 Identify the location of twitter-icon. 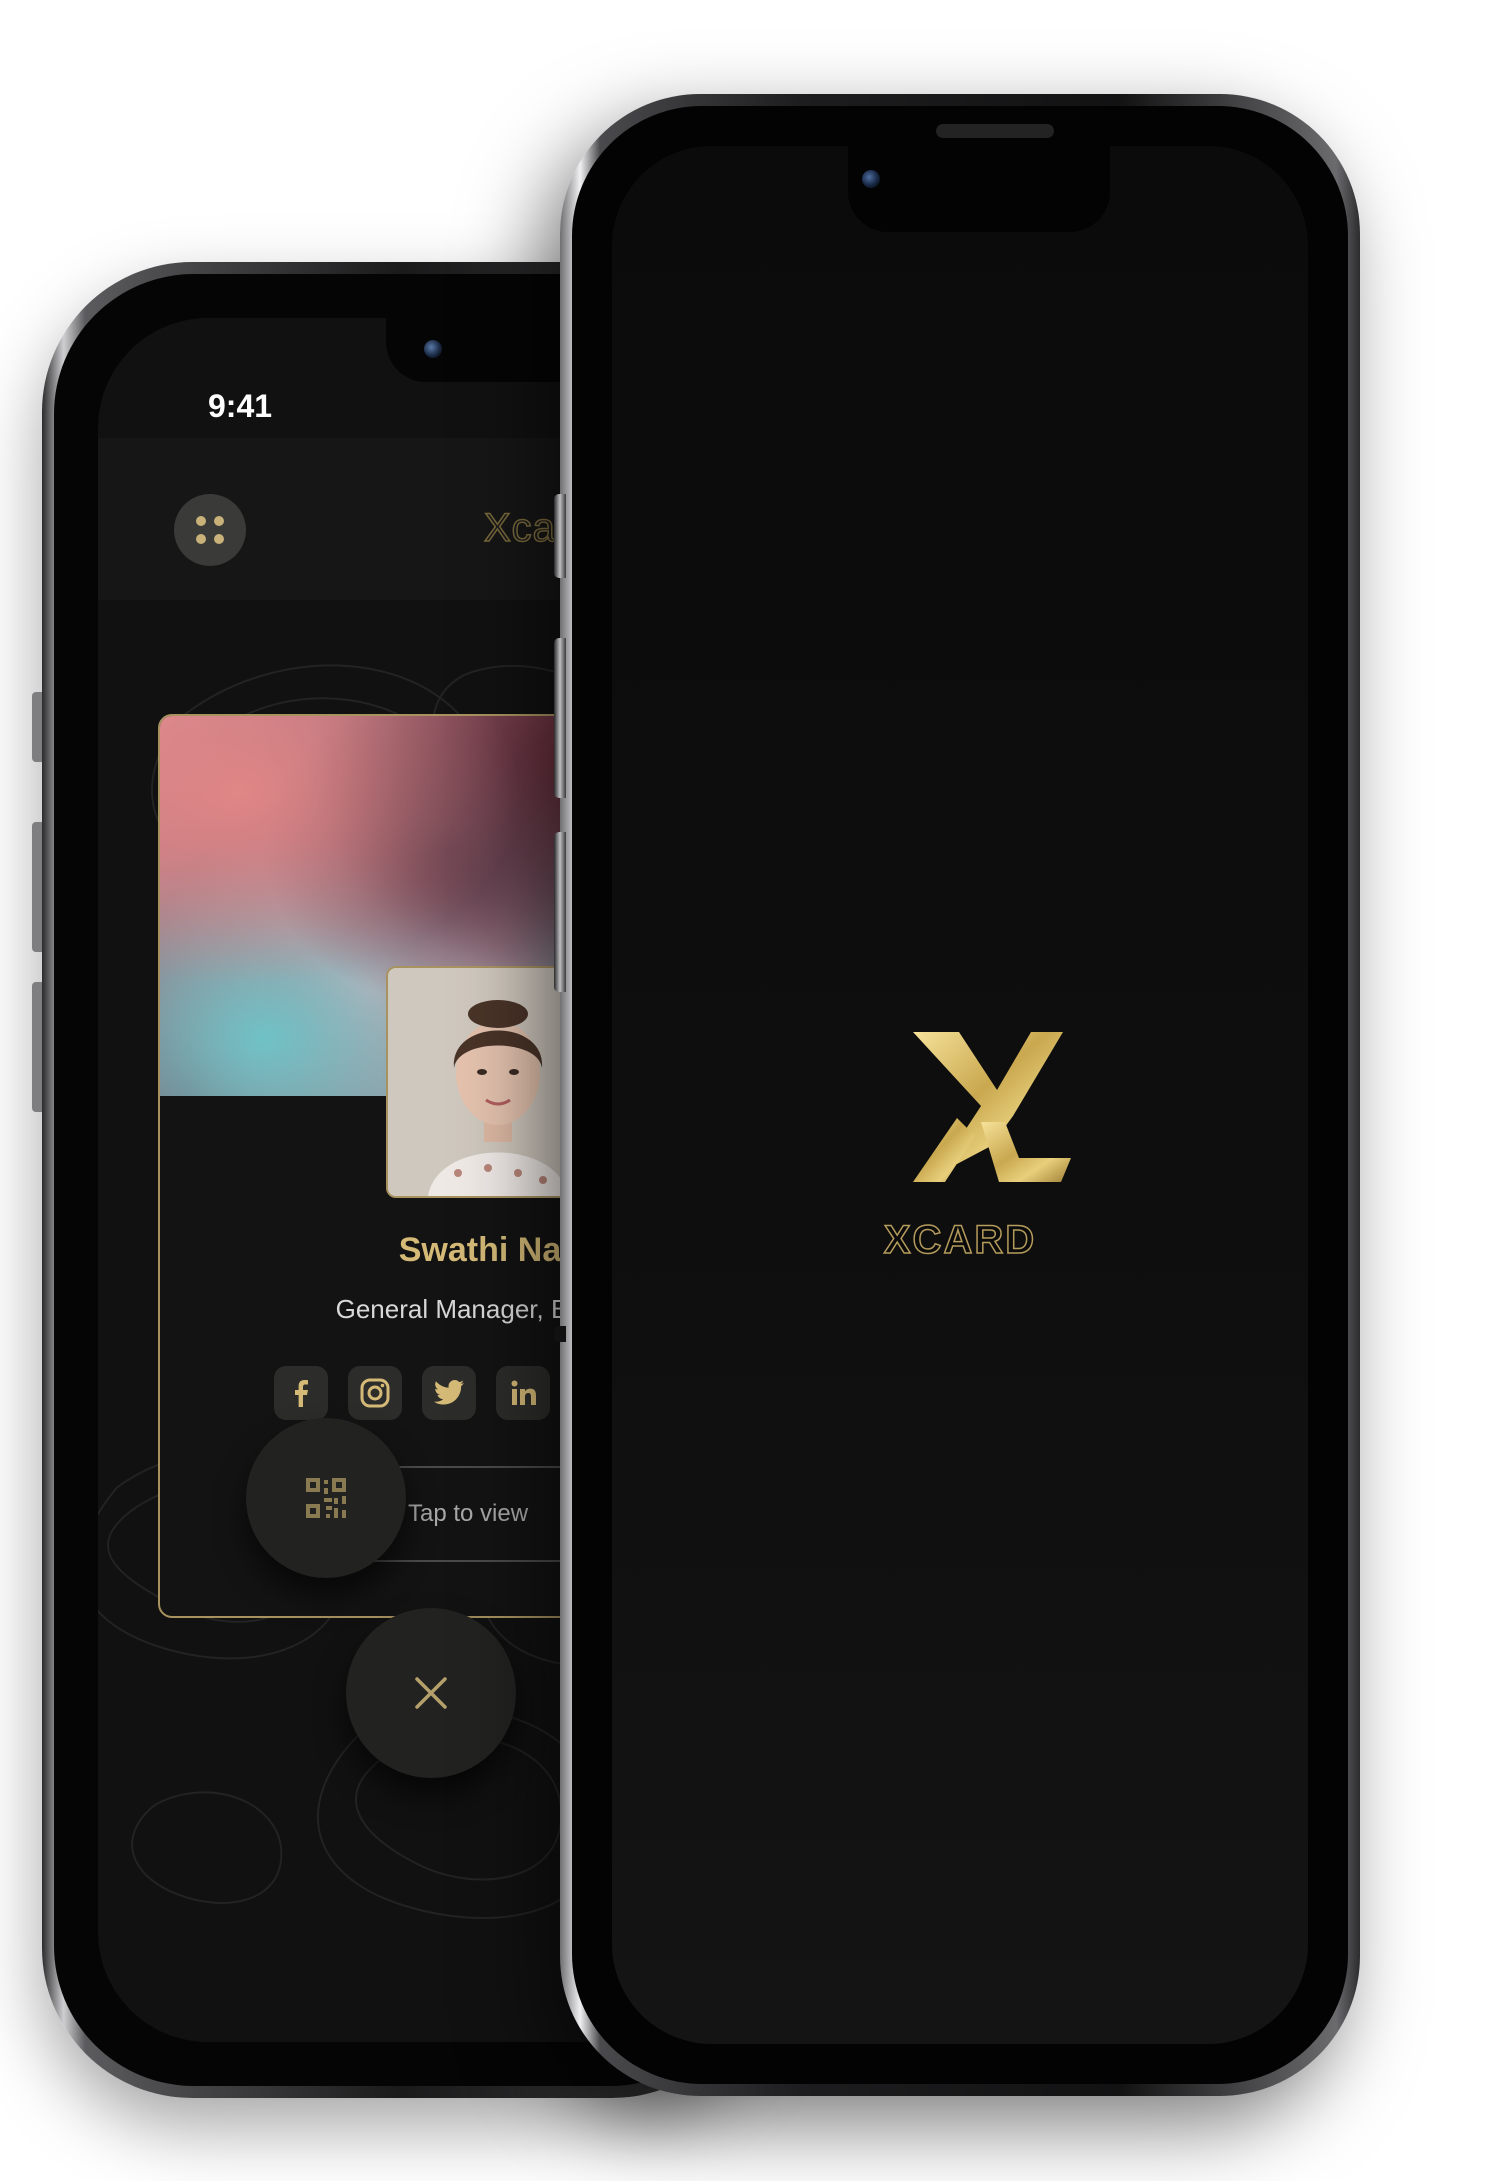
(449, 1393).